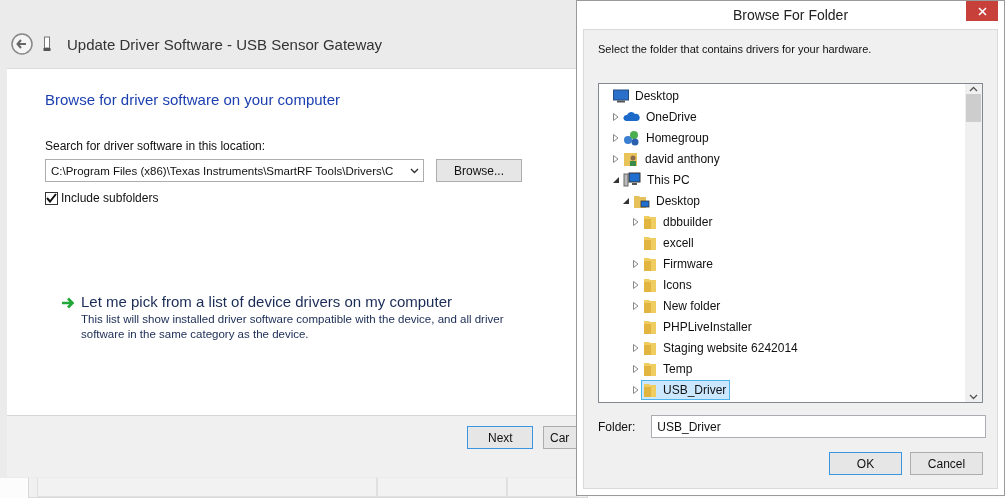  What do you see at coordinates (668, 284) in the screenshot?
I see `tree-item: Icons` at bounding box center [668, 284].